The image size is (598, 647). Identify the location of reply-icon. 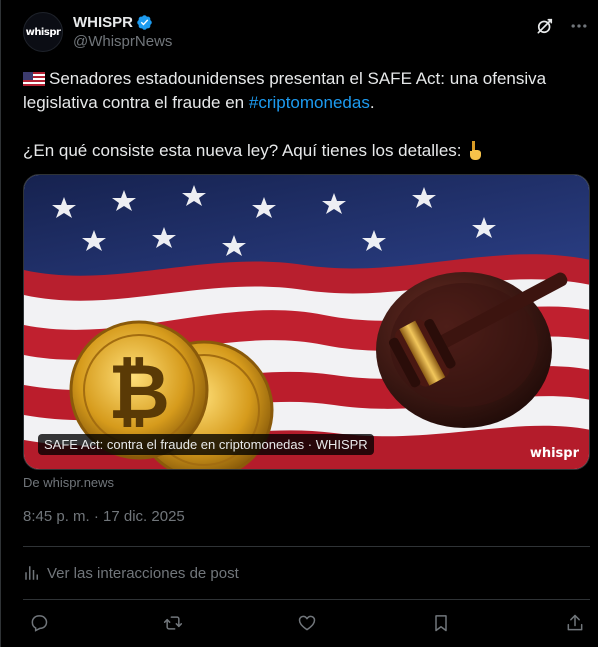
(39, 623).